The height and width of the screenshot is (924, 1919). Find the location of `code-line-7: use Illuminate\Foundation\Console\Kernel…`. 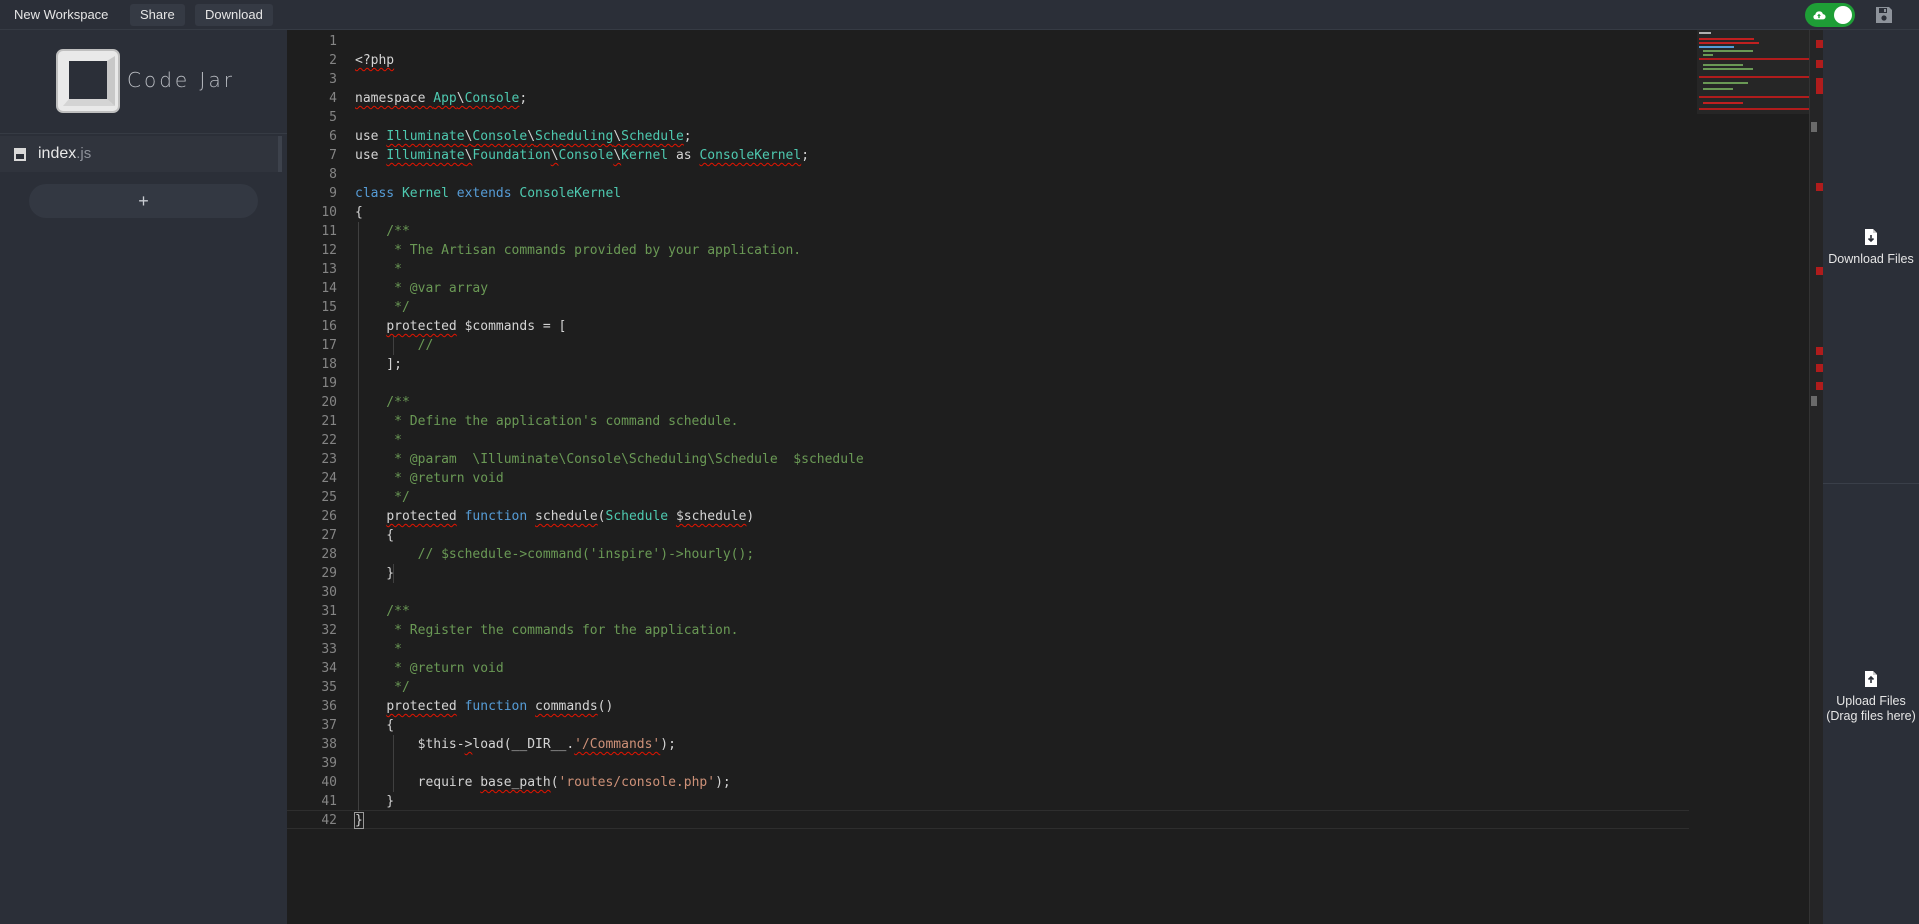

code-line-7: use Illuminate\Foundation\Console\Kernel… is located at coordinates (582, 155).